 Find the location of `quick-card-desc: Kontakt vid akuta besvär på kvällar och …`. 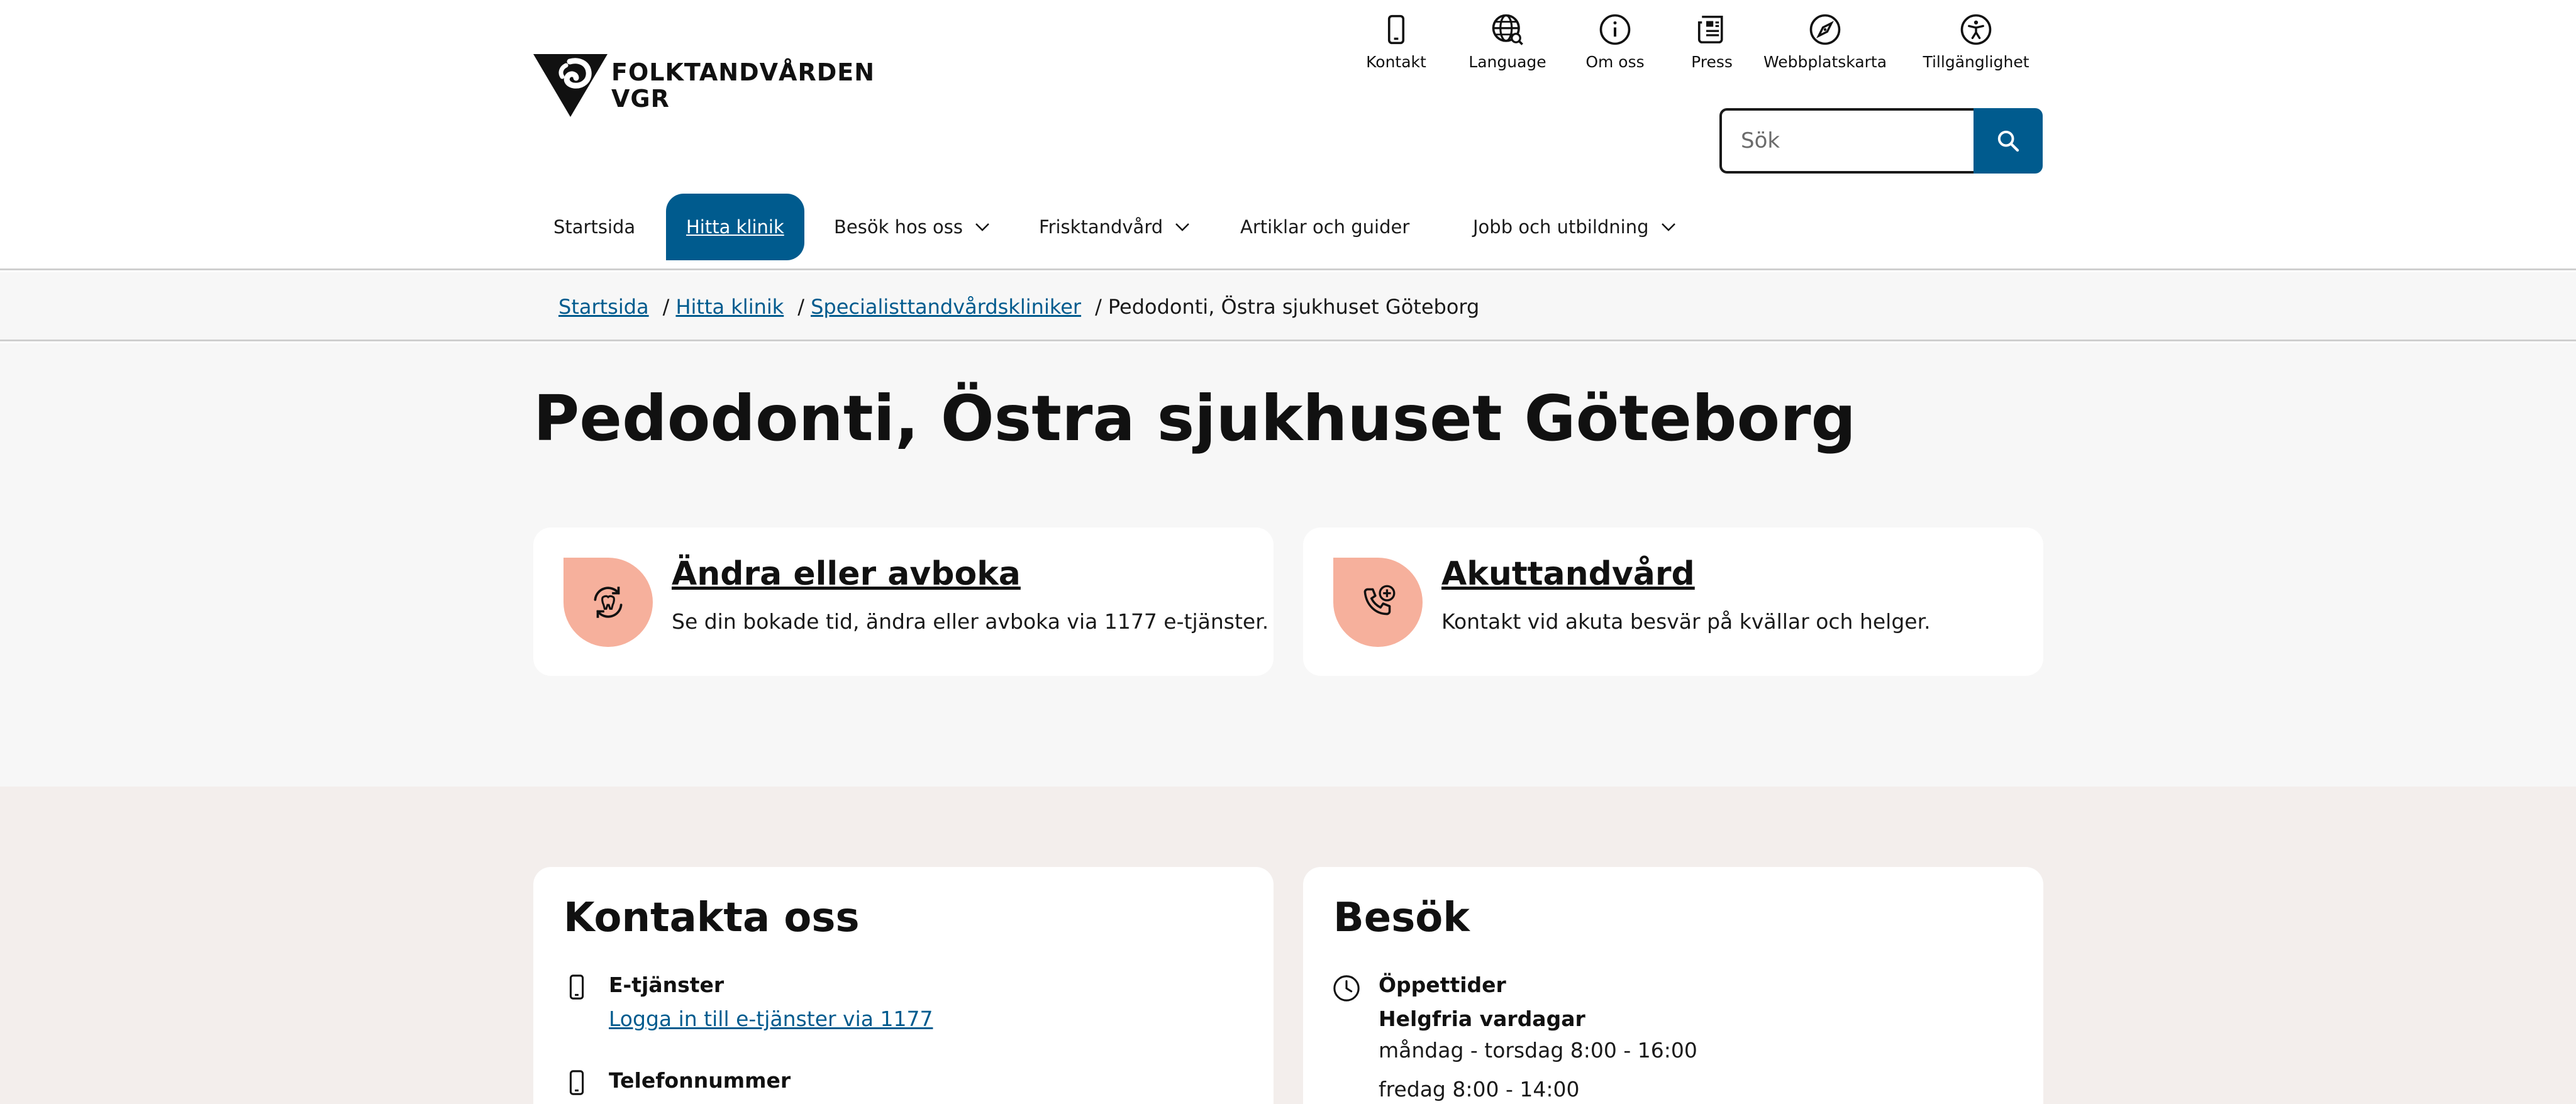

quick-card-desc: Kontakt vid akuta besvär på kvällar och … is located at coordinates (1686, 621).